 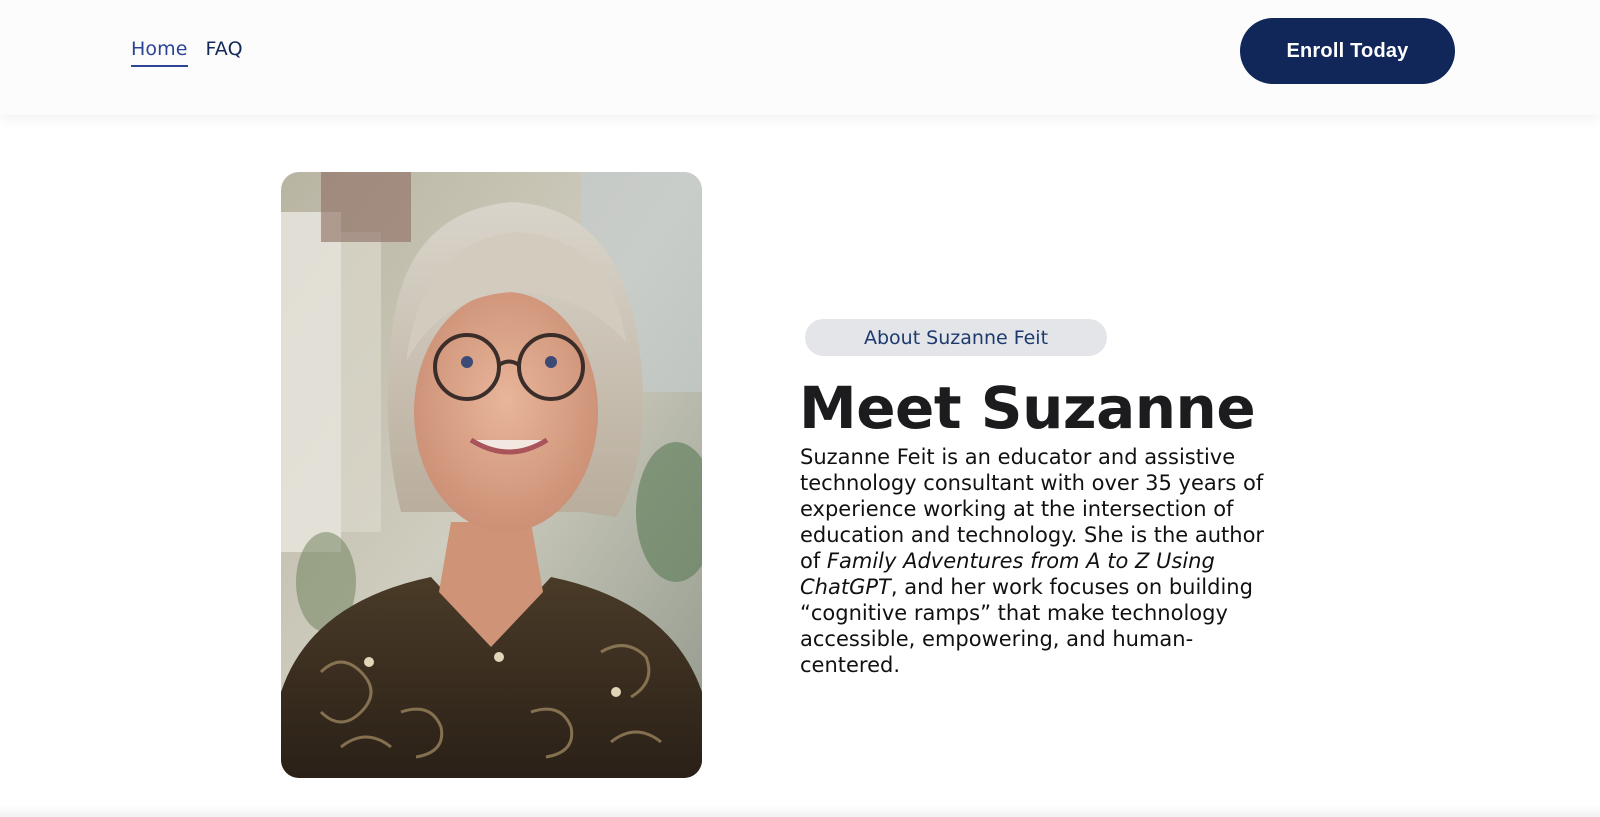 I want to click on enroll-today-button: Enroll Today, so click(x=1347, y=51).